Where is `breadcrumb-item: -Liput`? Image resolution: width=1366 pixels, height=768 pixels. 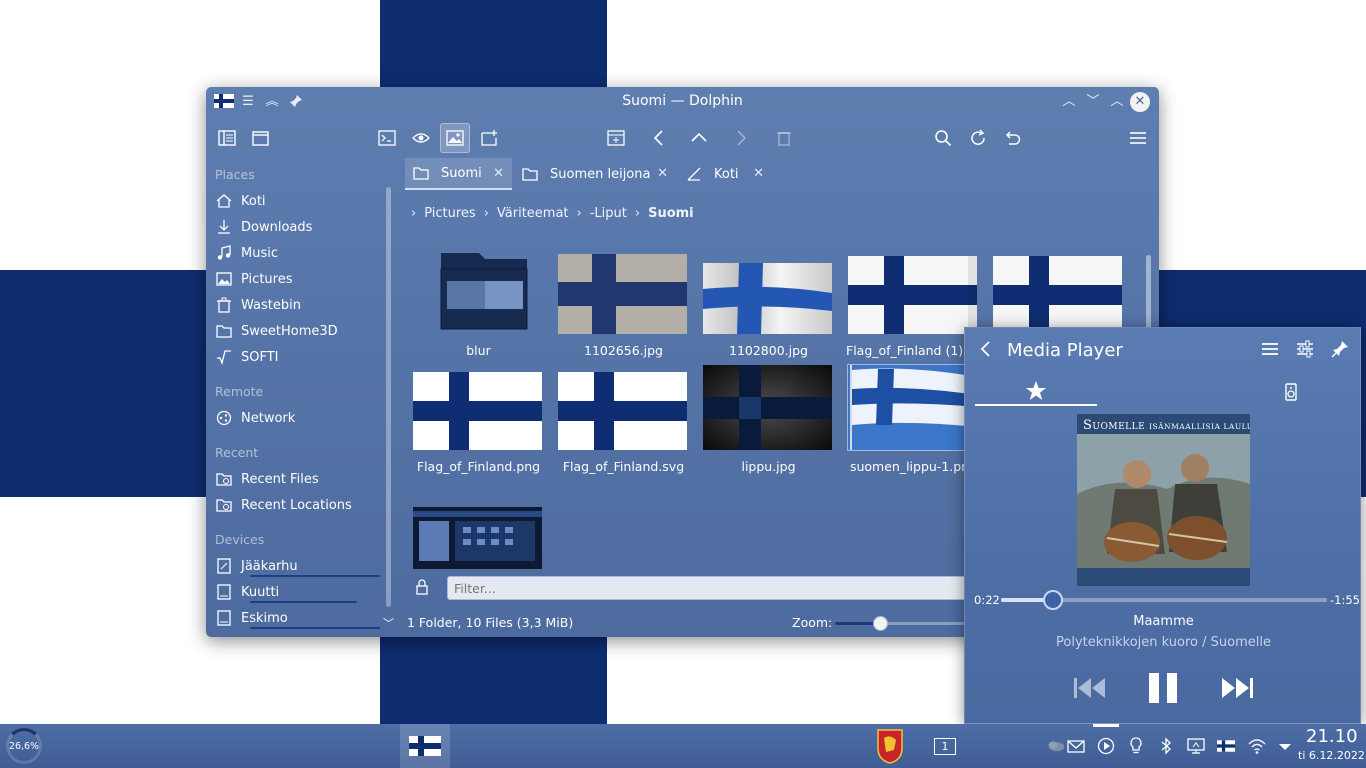 breadcrumb-item: -Liput is located at coordinates (608, 213).